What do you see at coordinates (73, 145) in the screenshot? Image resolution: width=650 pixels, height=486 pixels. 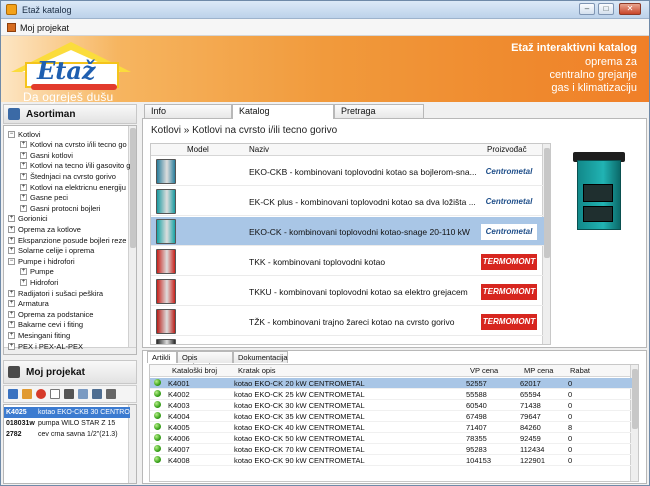 I see `tree-item: + Kotlovi na cvrsto i/ili tecno go` at bounding box center [73, 145].